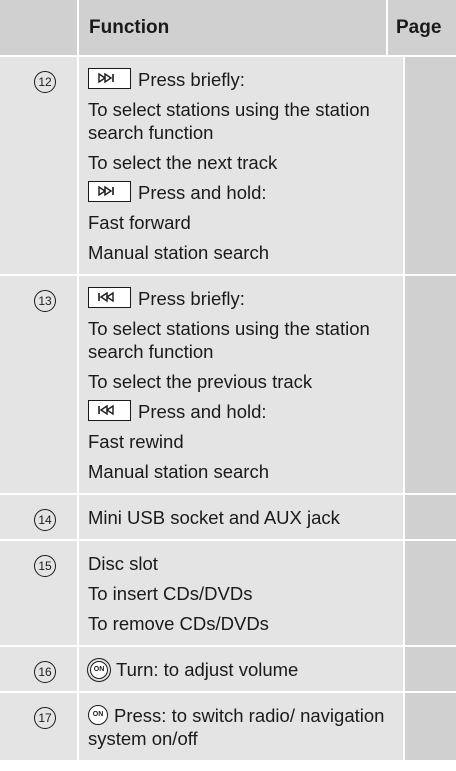 This screenshot has height=771, width=456. What do you see at coordinates (45, 82) in the screenshot?
I see `row-number-circle: 12` at bounding box center [45, 82].